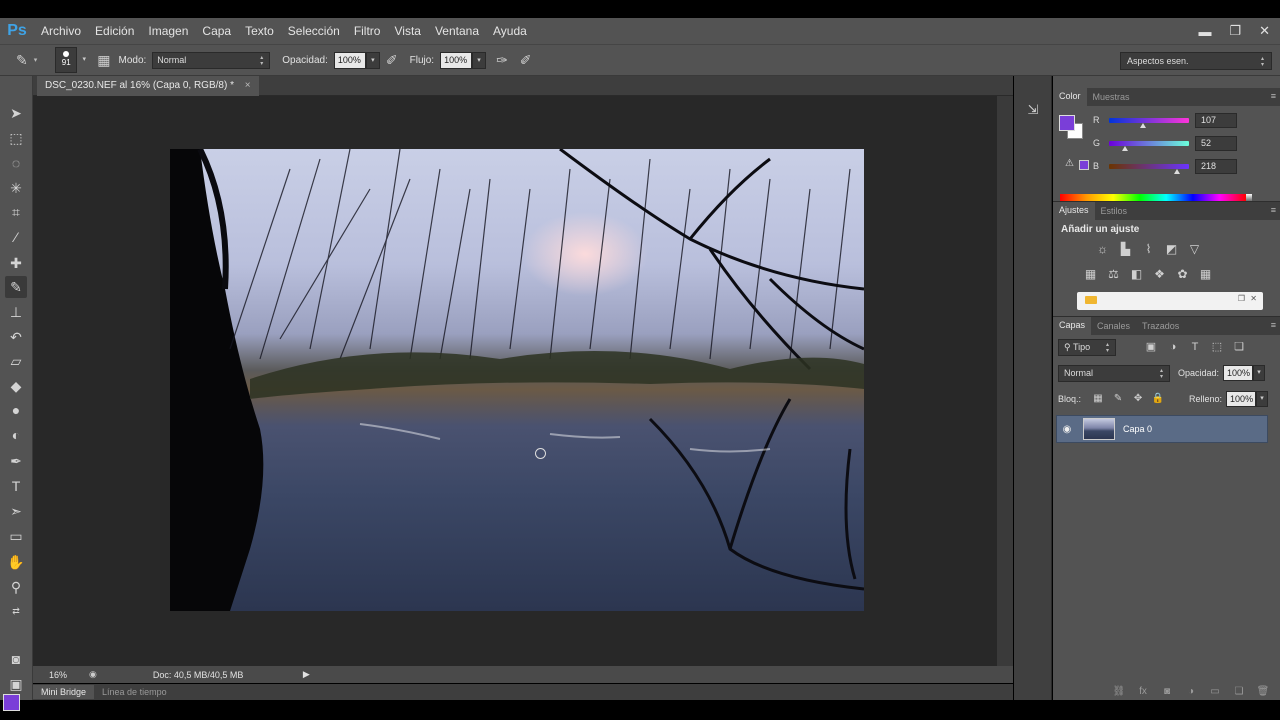  I want to click on tab-color: Color, so click(1070, 97).